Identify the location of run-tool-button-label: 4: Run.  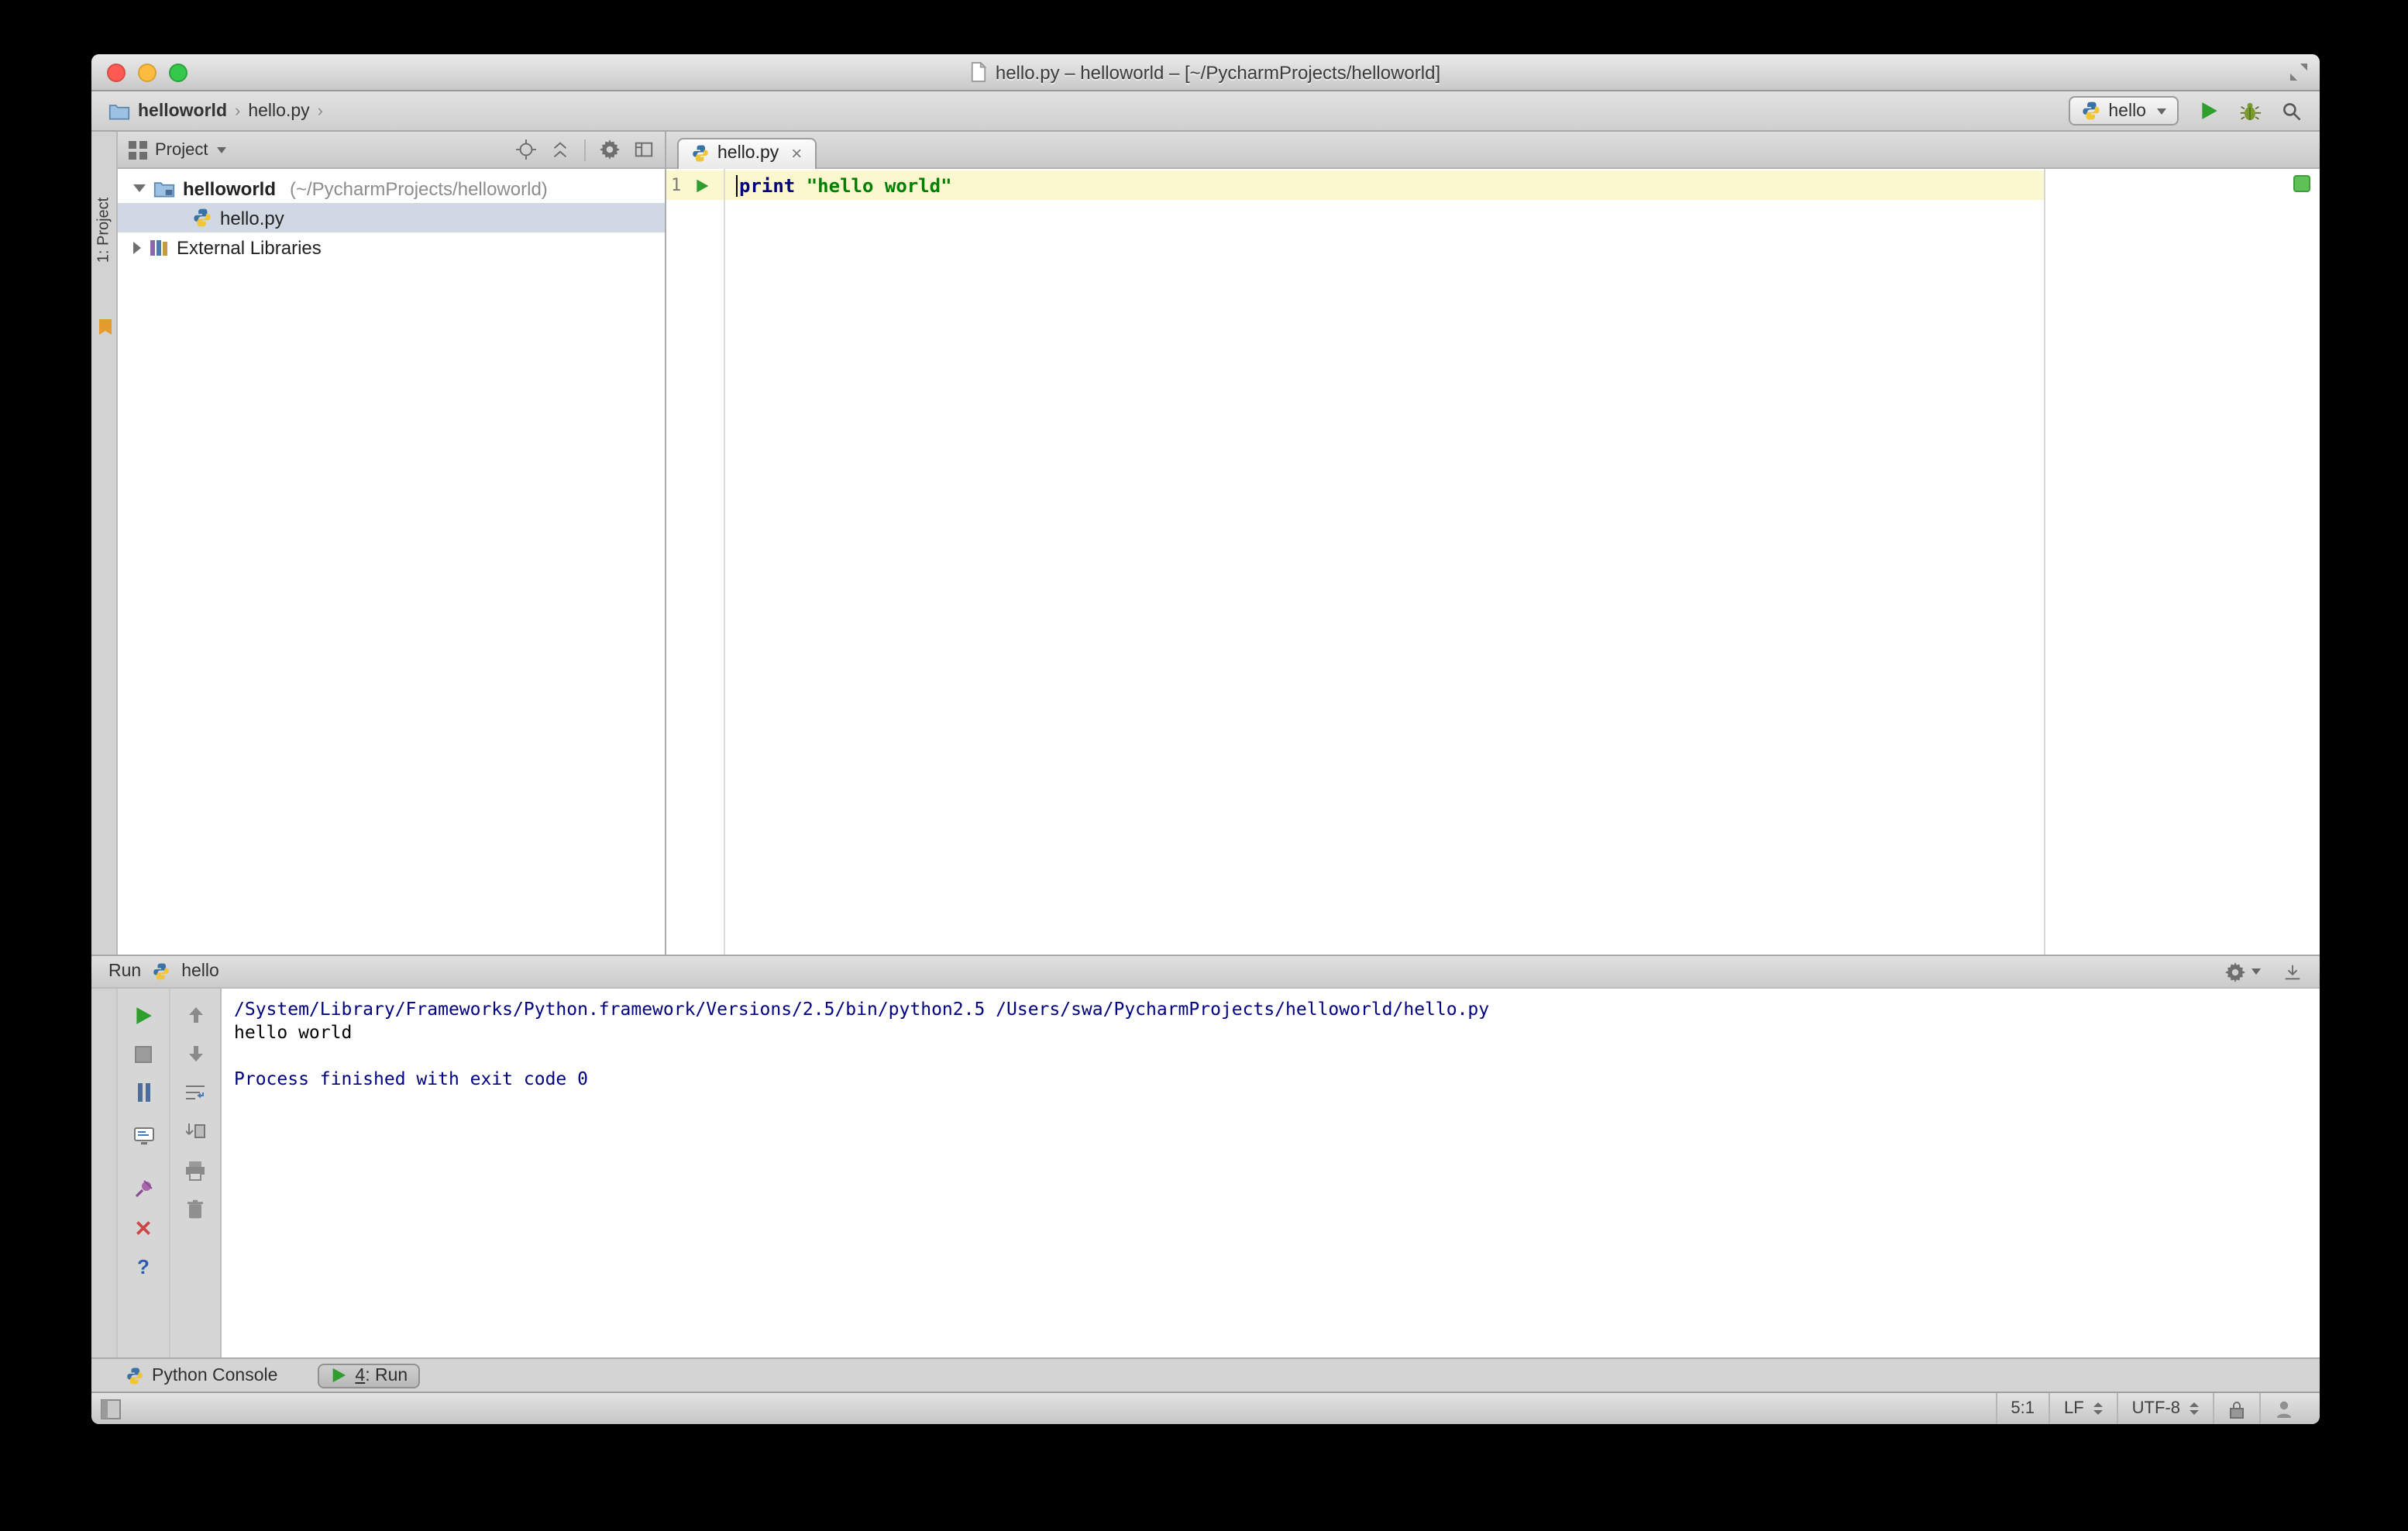
(381, 1375).